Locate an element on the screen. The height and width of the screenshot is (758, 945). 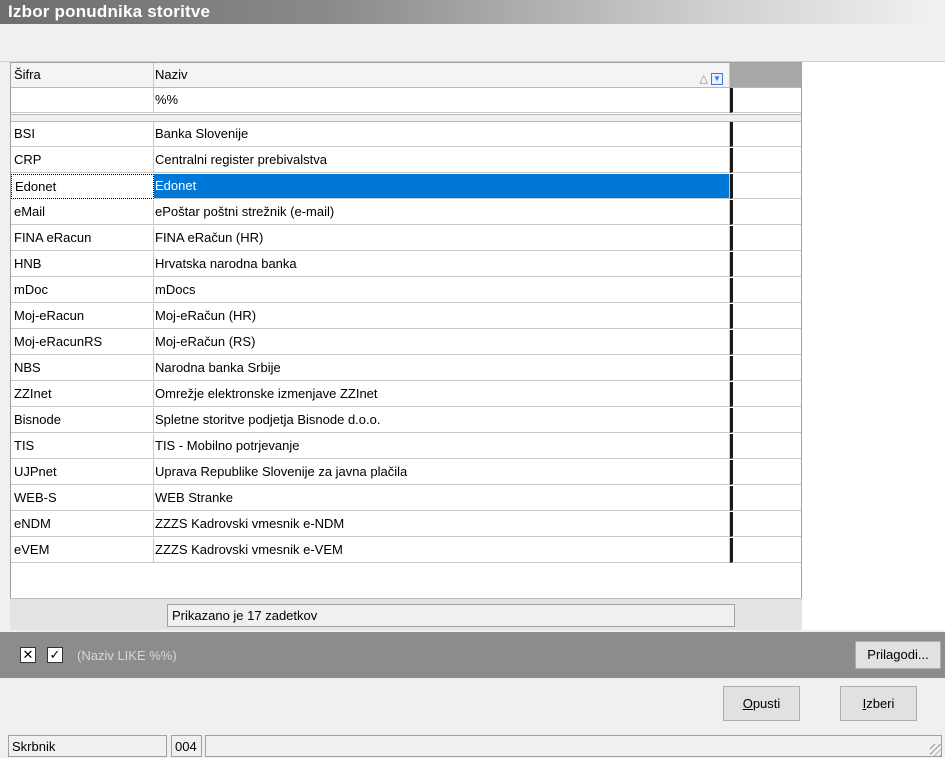
table-row: eNDM ZZZS Kadrovski vmesnik e-NDM is located at coordinates (406, 524).